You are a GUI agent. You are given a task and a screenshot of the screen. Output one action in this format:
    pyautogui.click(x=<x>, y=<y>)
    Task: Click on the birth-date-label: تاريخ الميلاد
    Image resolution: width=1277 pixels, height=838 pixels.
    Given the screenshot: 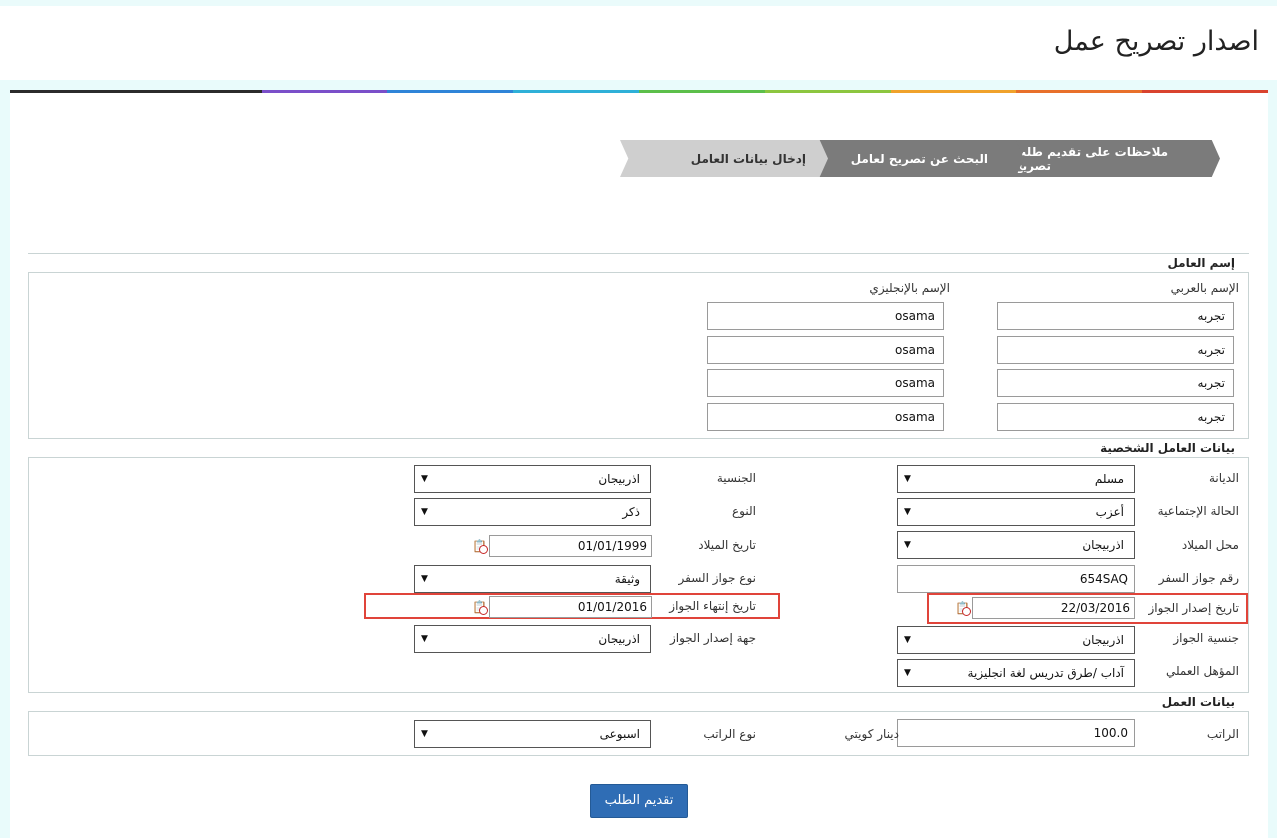 What is the action you would take?
    pyautogui.click(x=727, y=545)
    